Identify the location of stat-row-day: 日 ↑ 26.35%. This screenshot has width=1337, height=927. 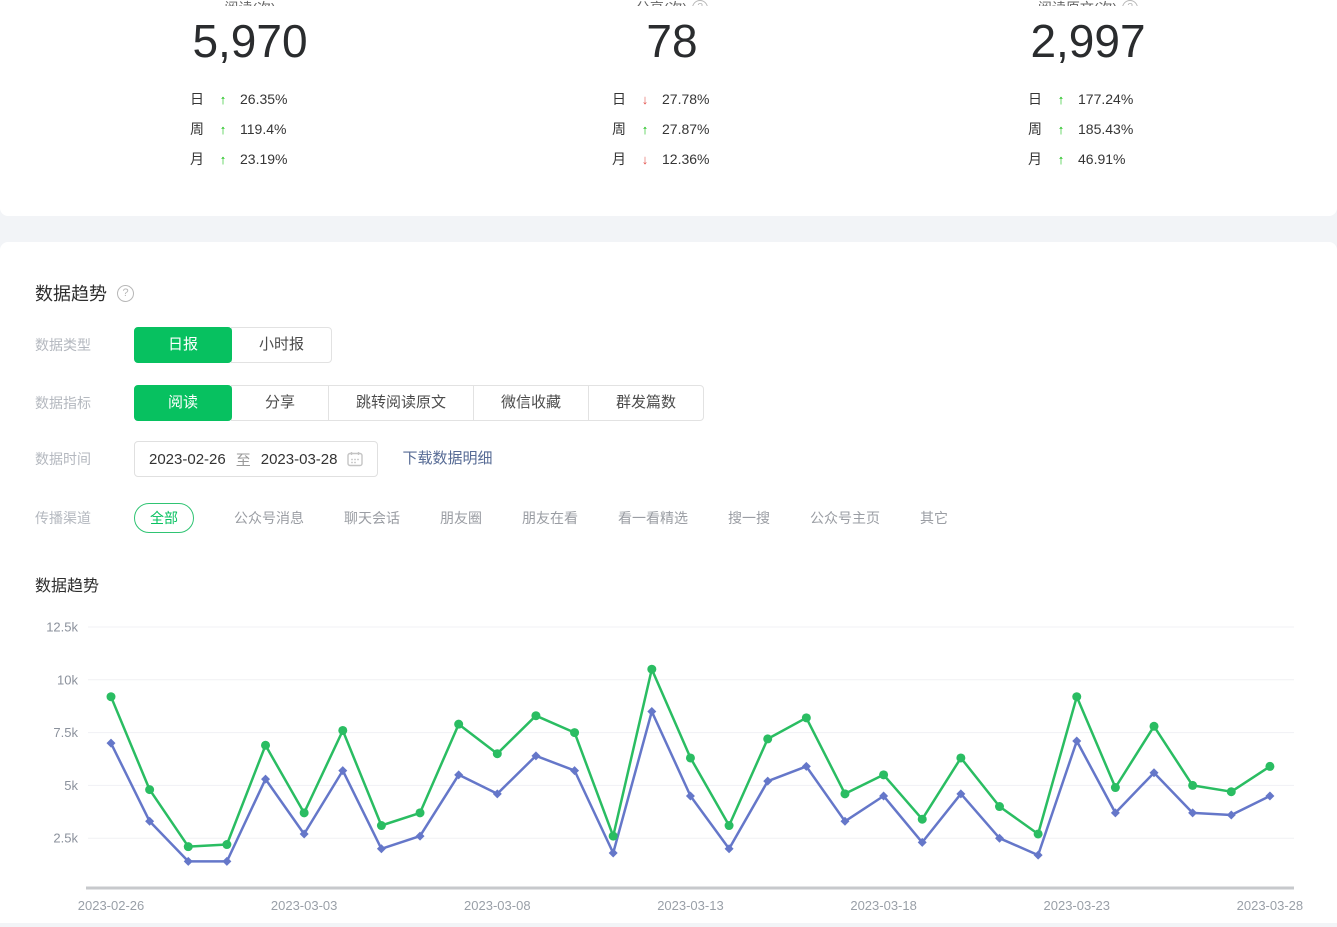
(250, 99).